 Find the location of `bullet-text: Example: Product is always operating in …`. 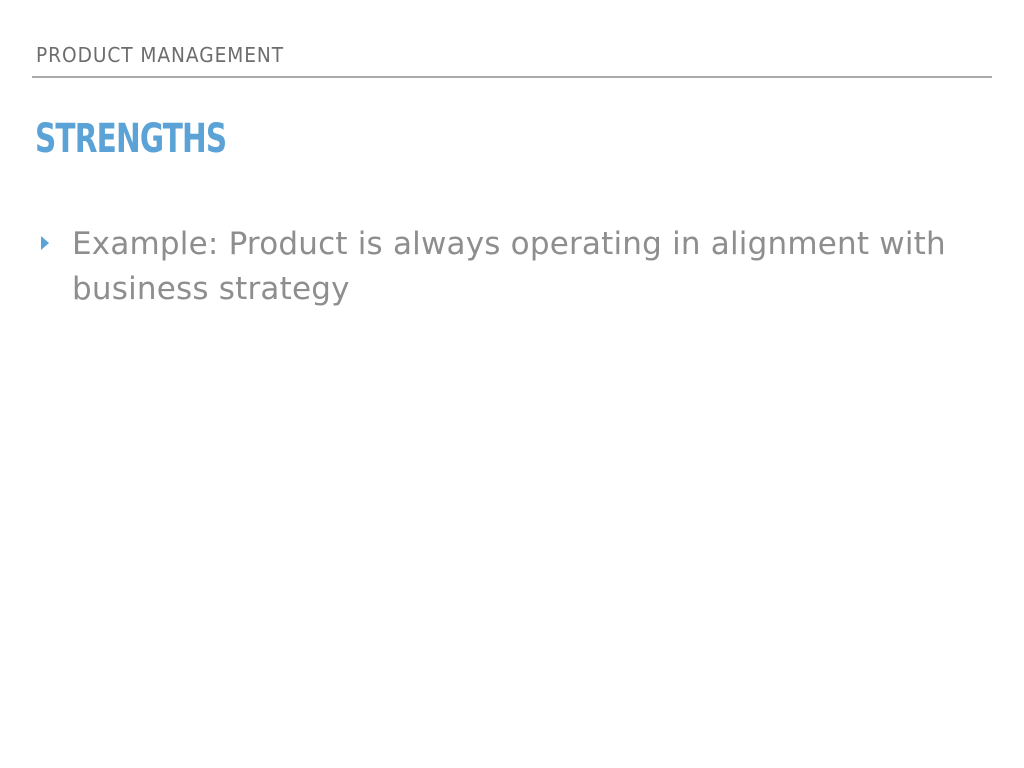

bullet-text: Example: Product is always operating in … is located at coordinates (509, 266).